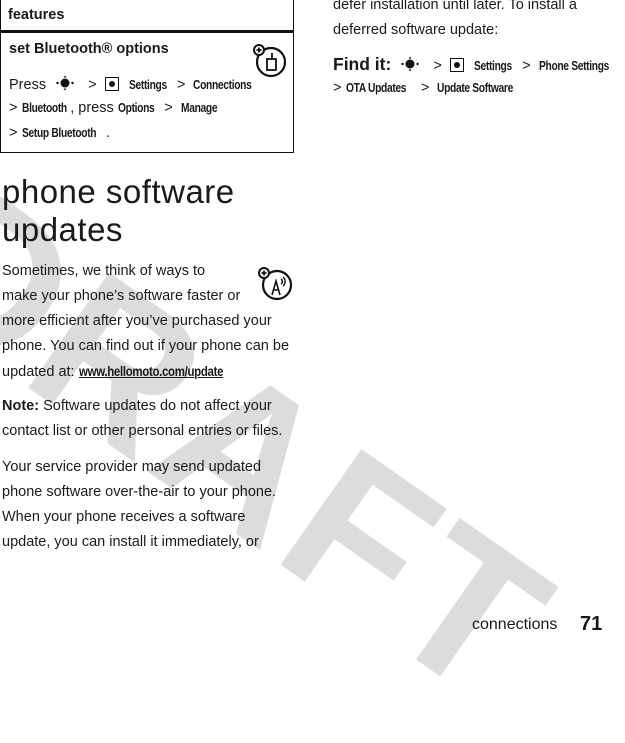  Describe the element at coordinates (89, 49) in the screenshot. I see `feature-title: set Bluetooth® options` at that location.